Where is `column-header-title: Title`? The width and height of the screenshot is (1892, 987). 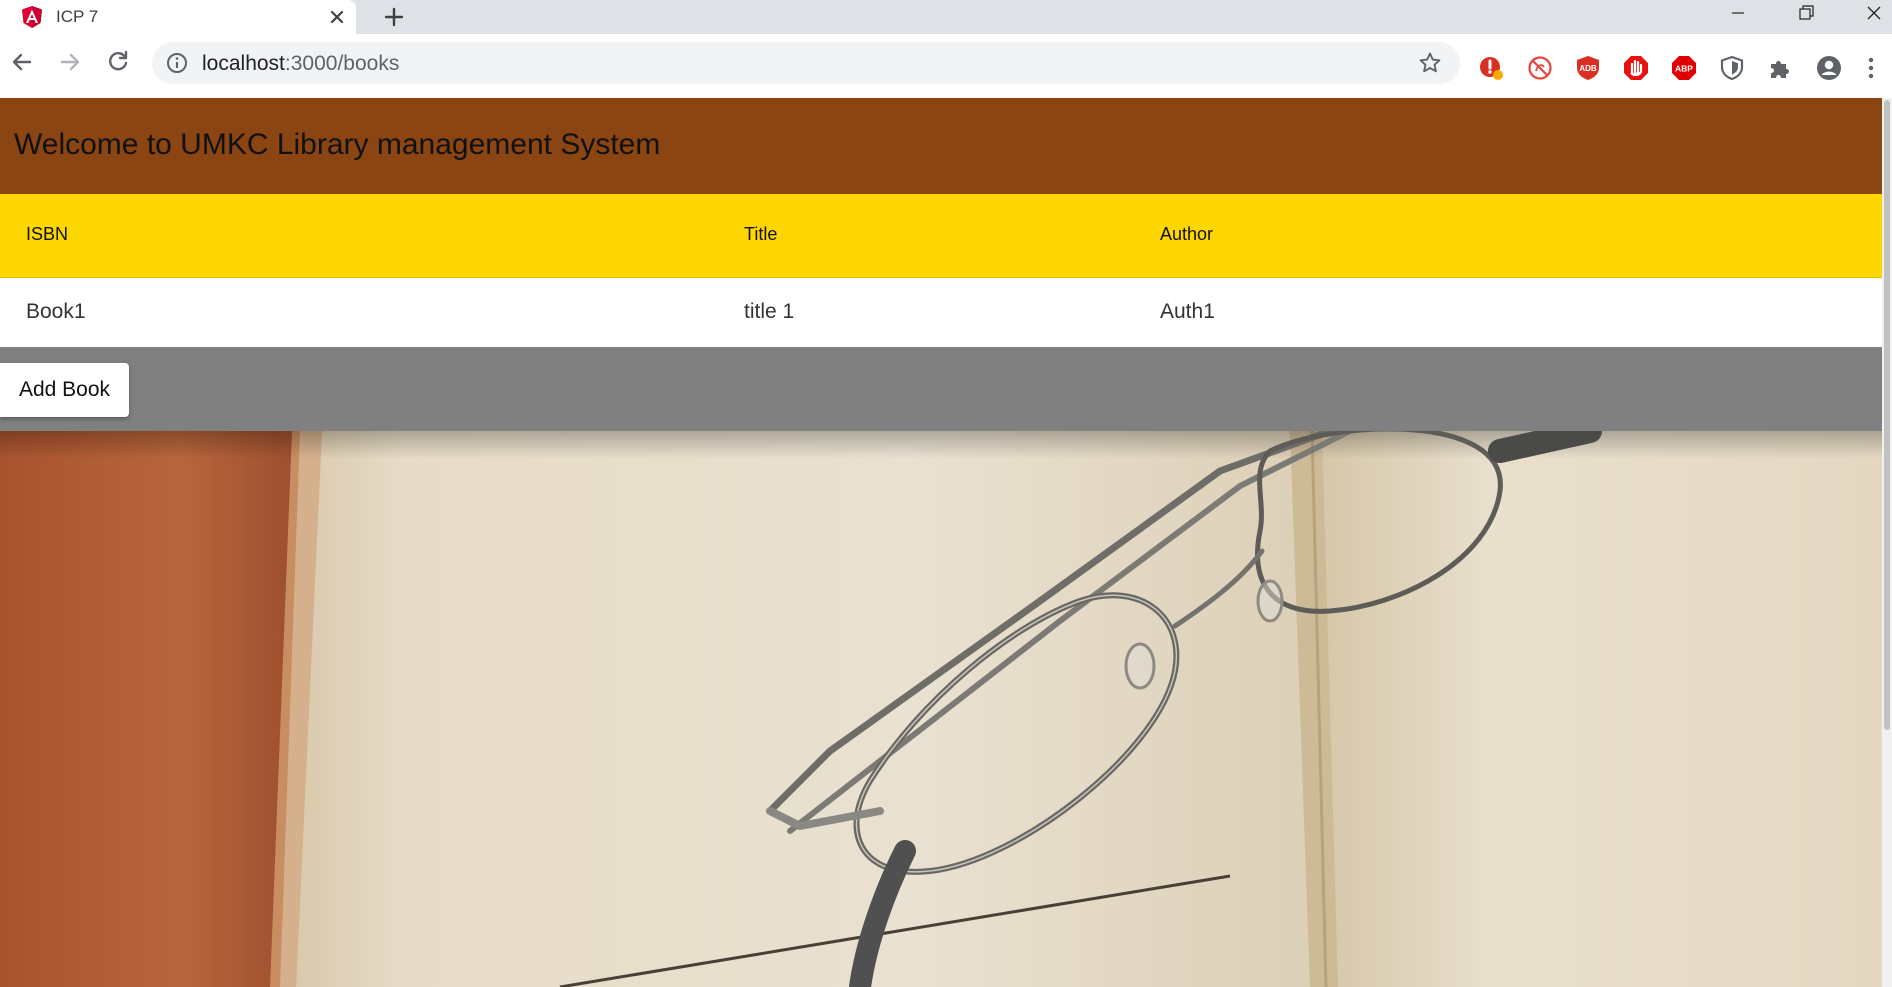
column-header-title: Title is located at coordinates (761, 234).